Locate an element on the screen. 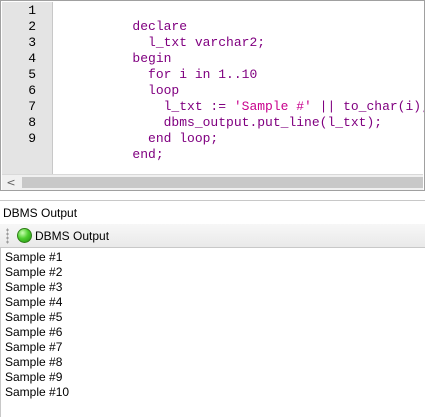 The image size is (425, 417). line-number: 8 is located at coordinates (32, 122).